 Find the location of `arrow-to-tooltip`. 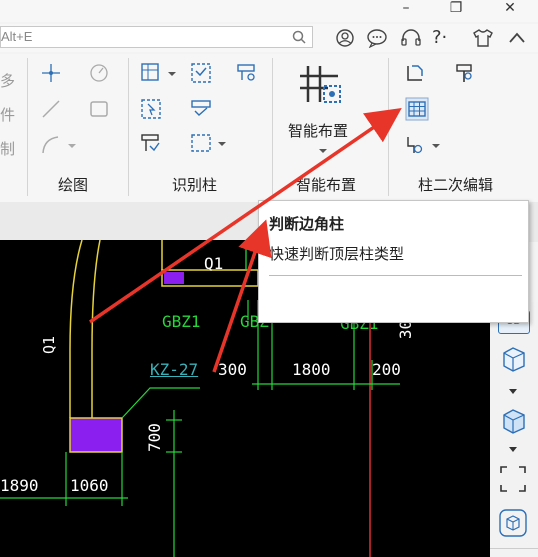

arrow-to-tooltip is located at coordinates (242, 296).